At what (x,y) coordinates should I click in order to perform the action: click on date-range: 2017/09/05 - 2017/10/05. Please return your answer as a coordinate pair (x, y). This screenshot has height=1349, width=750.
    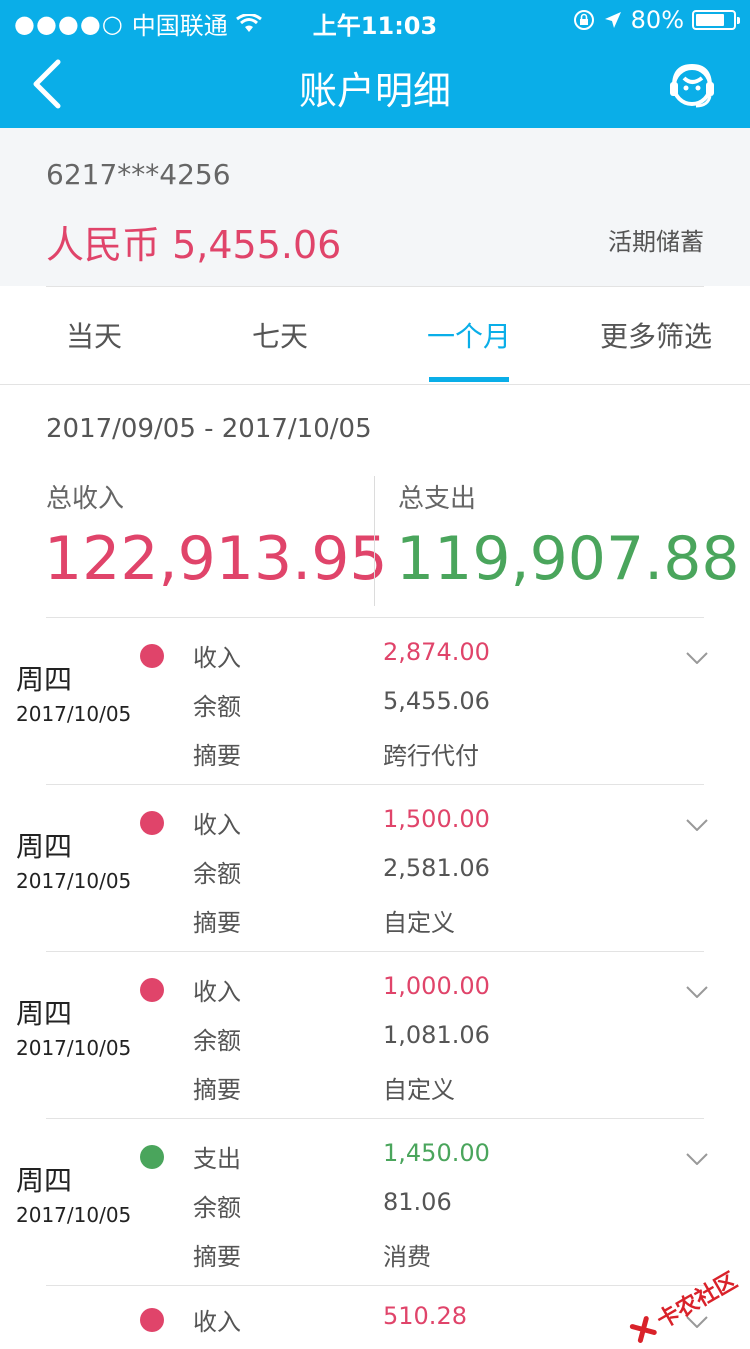
    Looking at the image, I should click on (209, 429).